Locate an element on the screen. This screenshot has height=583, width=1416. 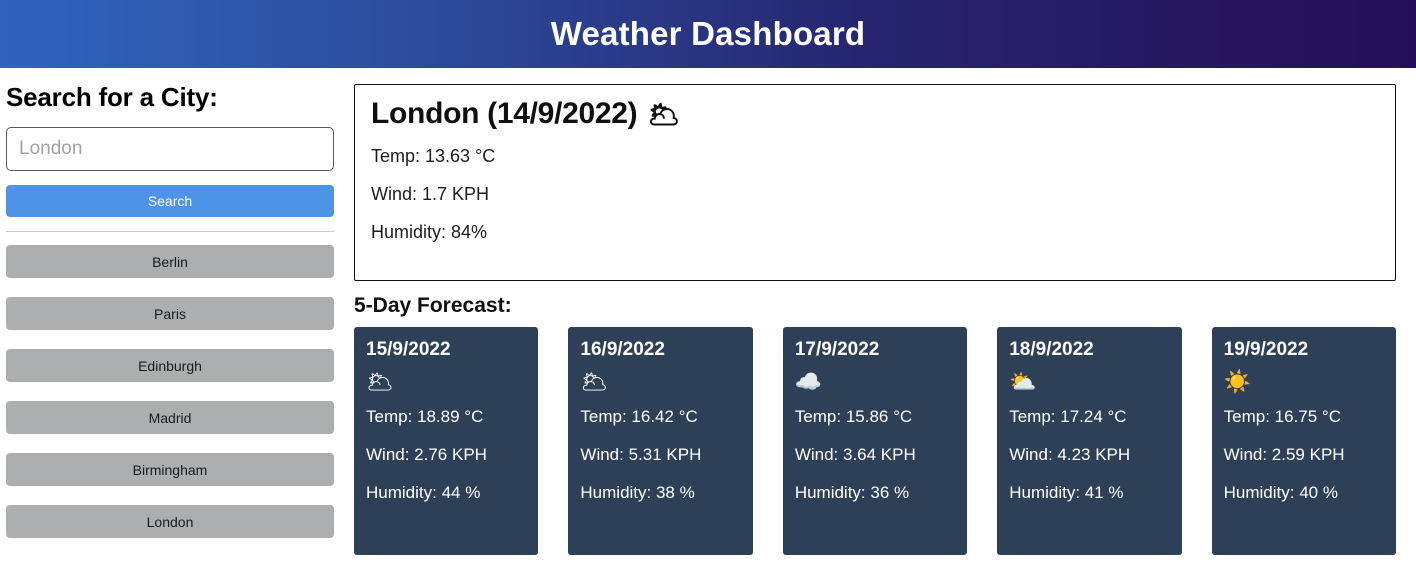
forecast-humidity: Humidity: 40 % is located at coordinates (1280, 492).